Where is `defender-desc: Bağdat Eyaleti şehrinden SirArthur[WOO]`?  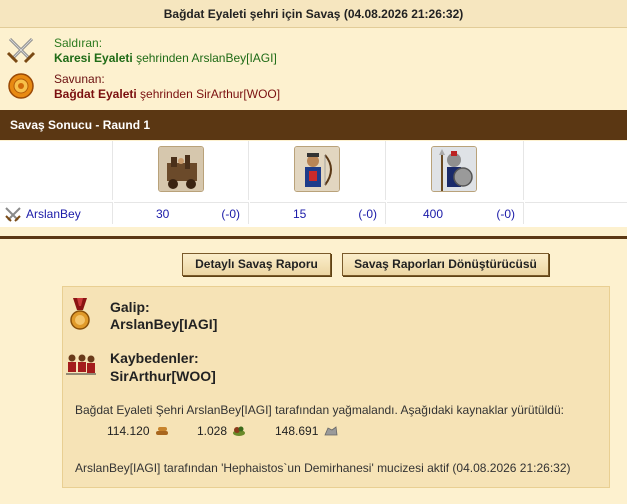
defender-desc: Bağdat Eyaleti şehrinden SirArthur[WOO] is located at coordinates (167, 94).